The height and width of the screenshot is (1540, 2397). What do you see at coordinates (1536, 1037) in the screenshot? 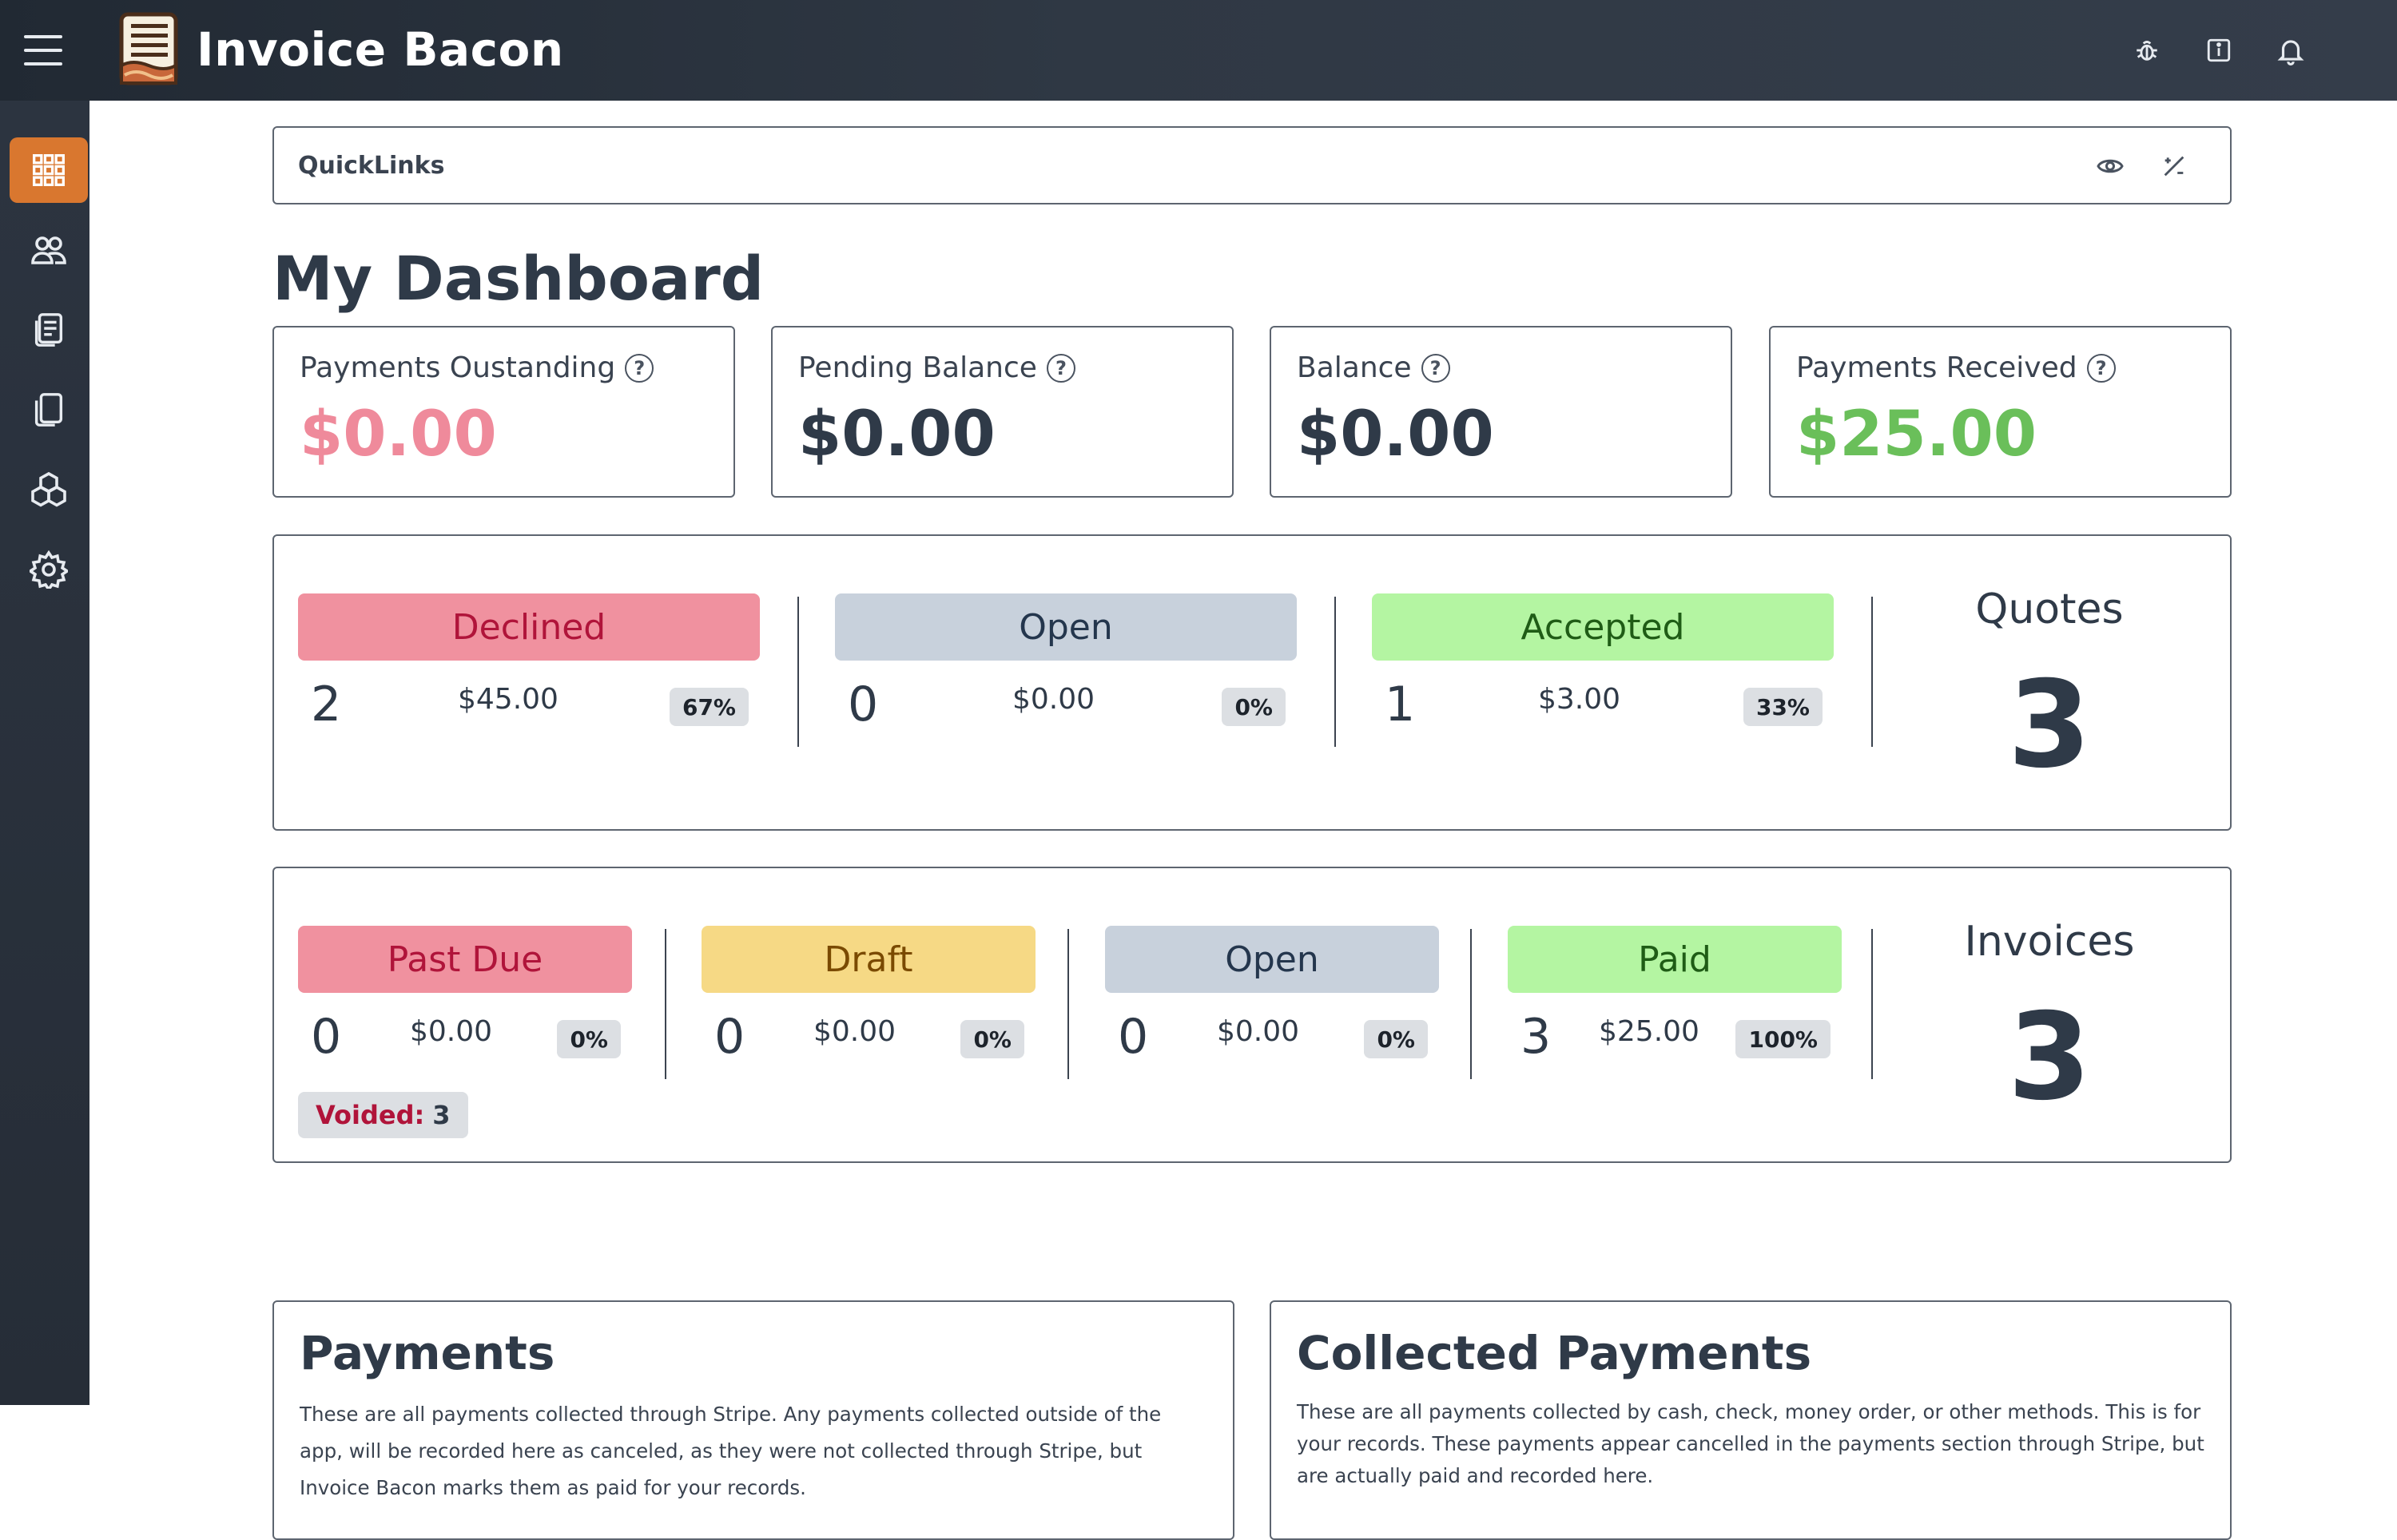
I see `status-count: 3` at bounding box center [1536, 1037].